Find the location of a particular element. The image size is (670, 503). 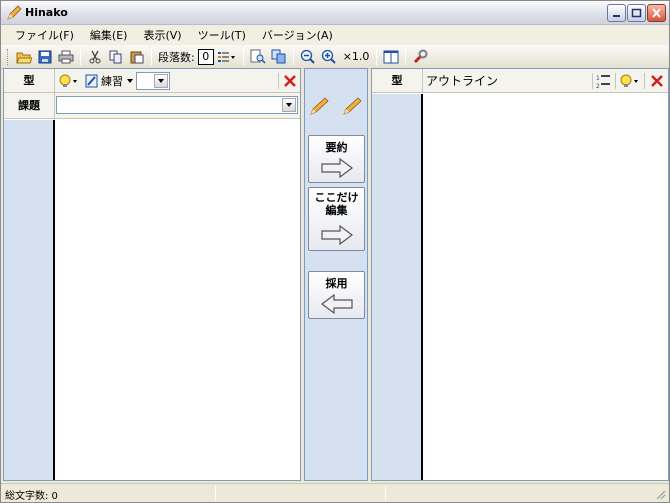

paragraph-count-field: 0 is located at coordinates (205, 56).